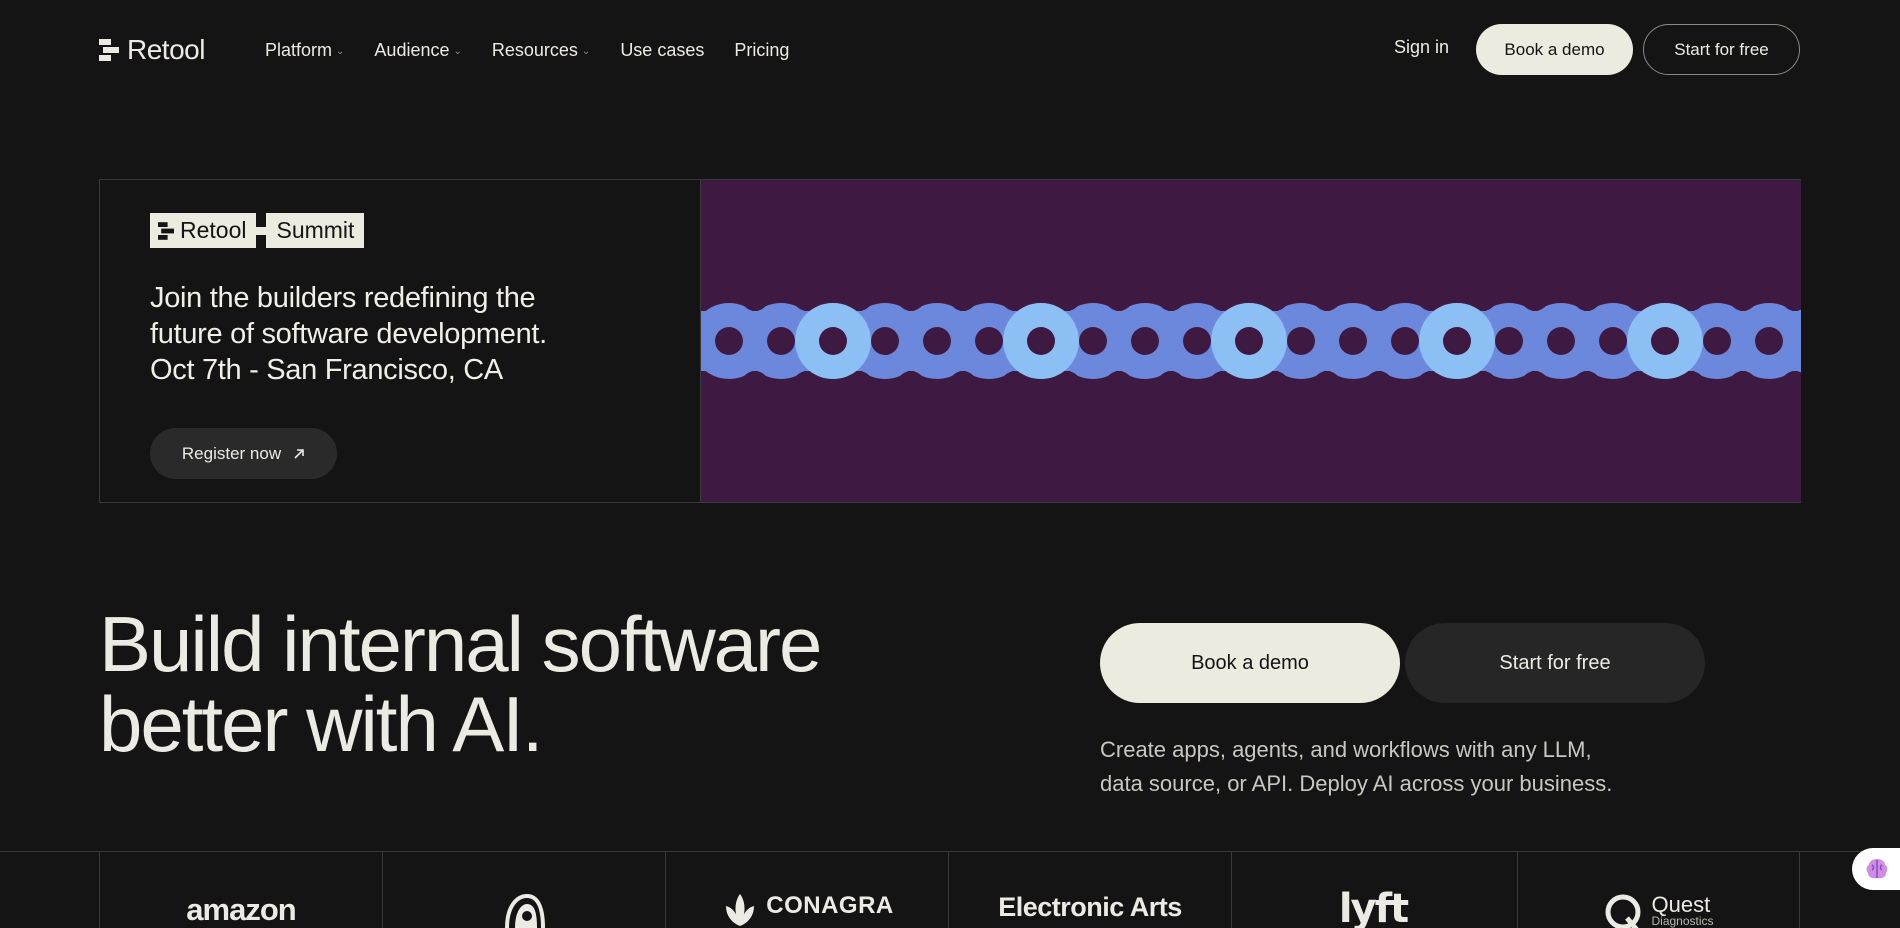 This screenshot has width=1900, height=928. Describe the element at coordinates (1090, 907) in the screenshot. I see `ea-logo-text: Electronic Arts` at that location.